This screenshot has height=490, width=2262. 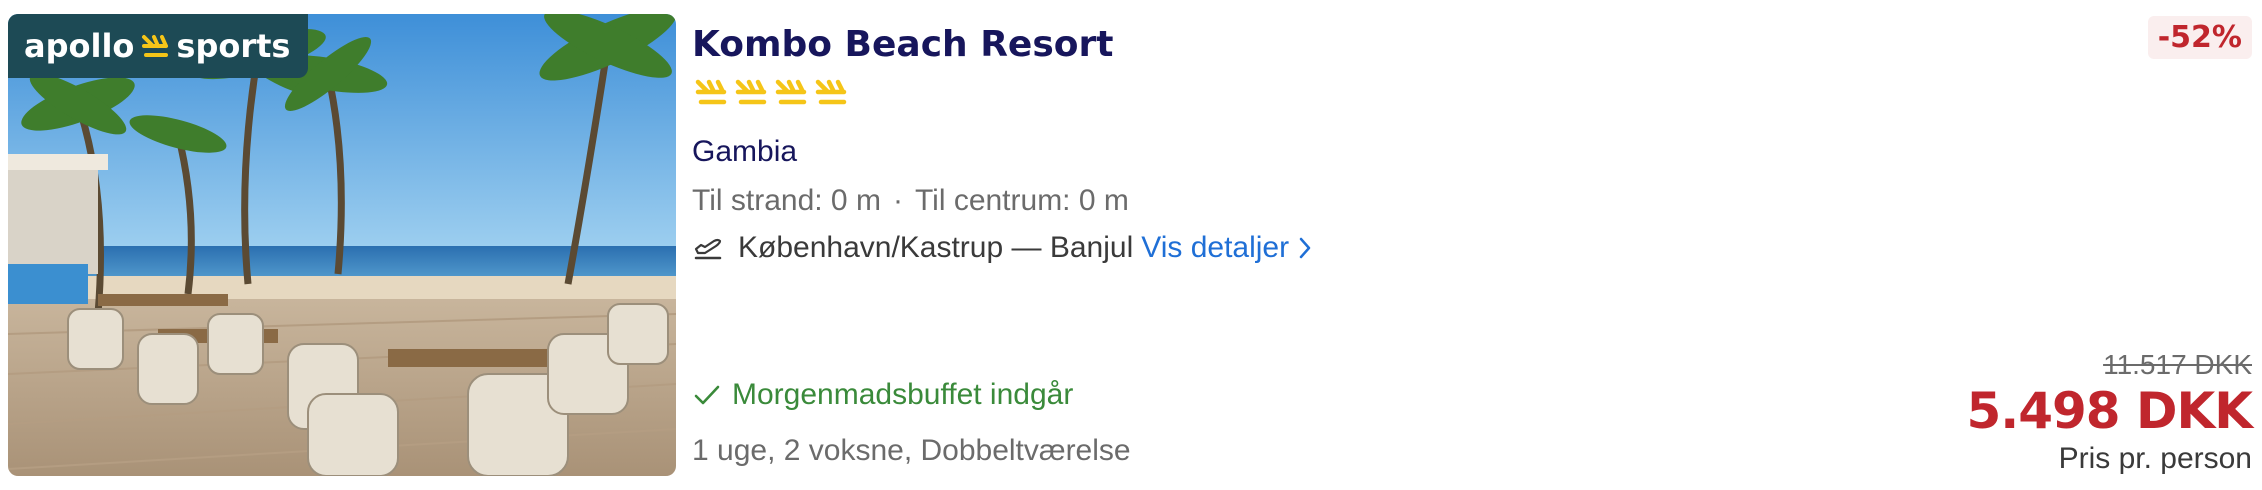 What do you see at coordinates (903, 394) in the screenshot?
I see `board-text: Morgenmadsbuffet indgår` at bounding box center [903, 394].